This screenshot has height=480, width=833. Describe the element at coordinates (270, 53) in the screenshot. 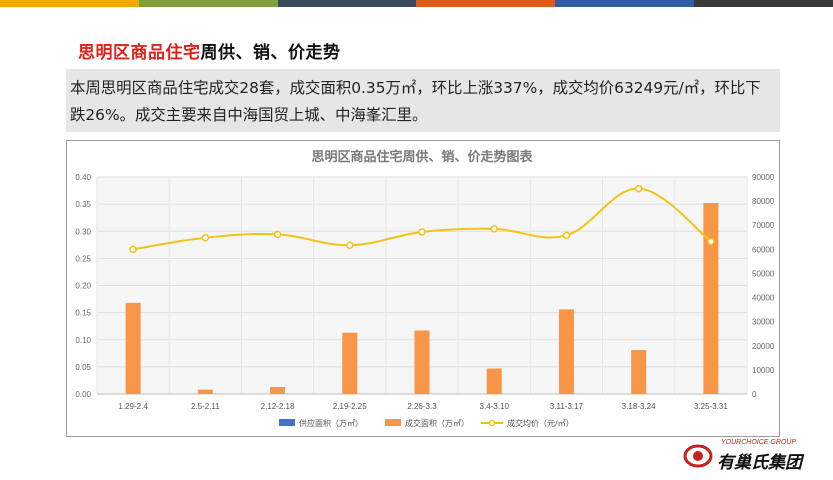

I see `heading-rest: 周供、销、价走势` at that location.